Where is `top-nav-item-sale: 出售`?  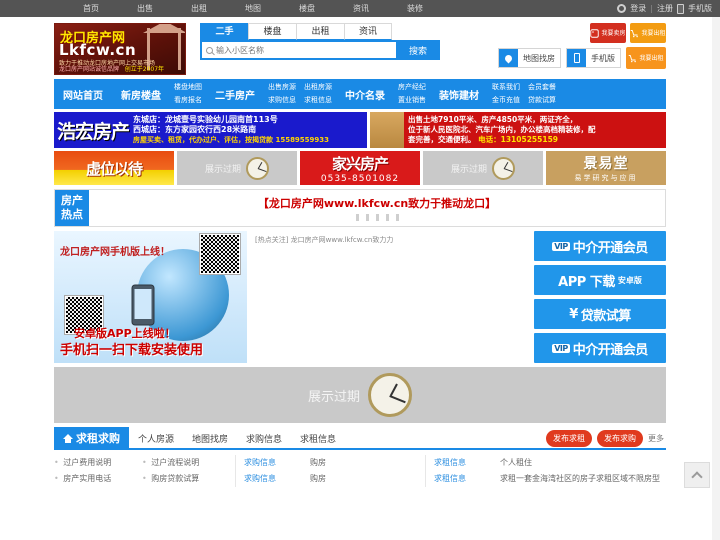
top-nav-item-sale: 出售 is located at coordinates (145, 8).